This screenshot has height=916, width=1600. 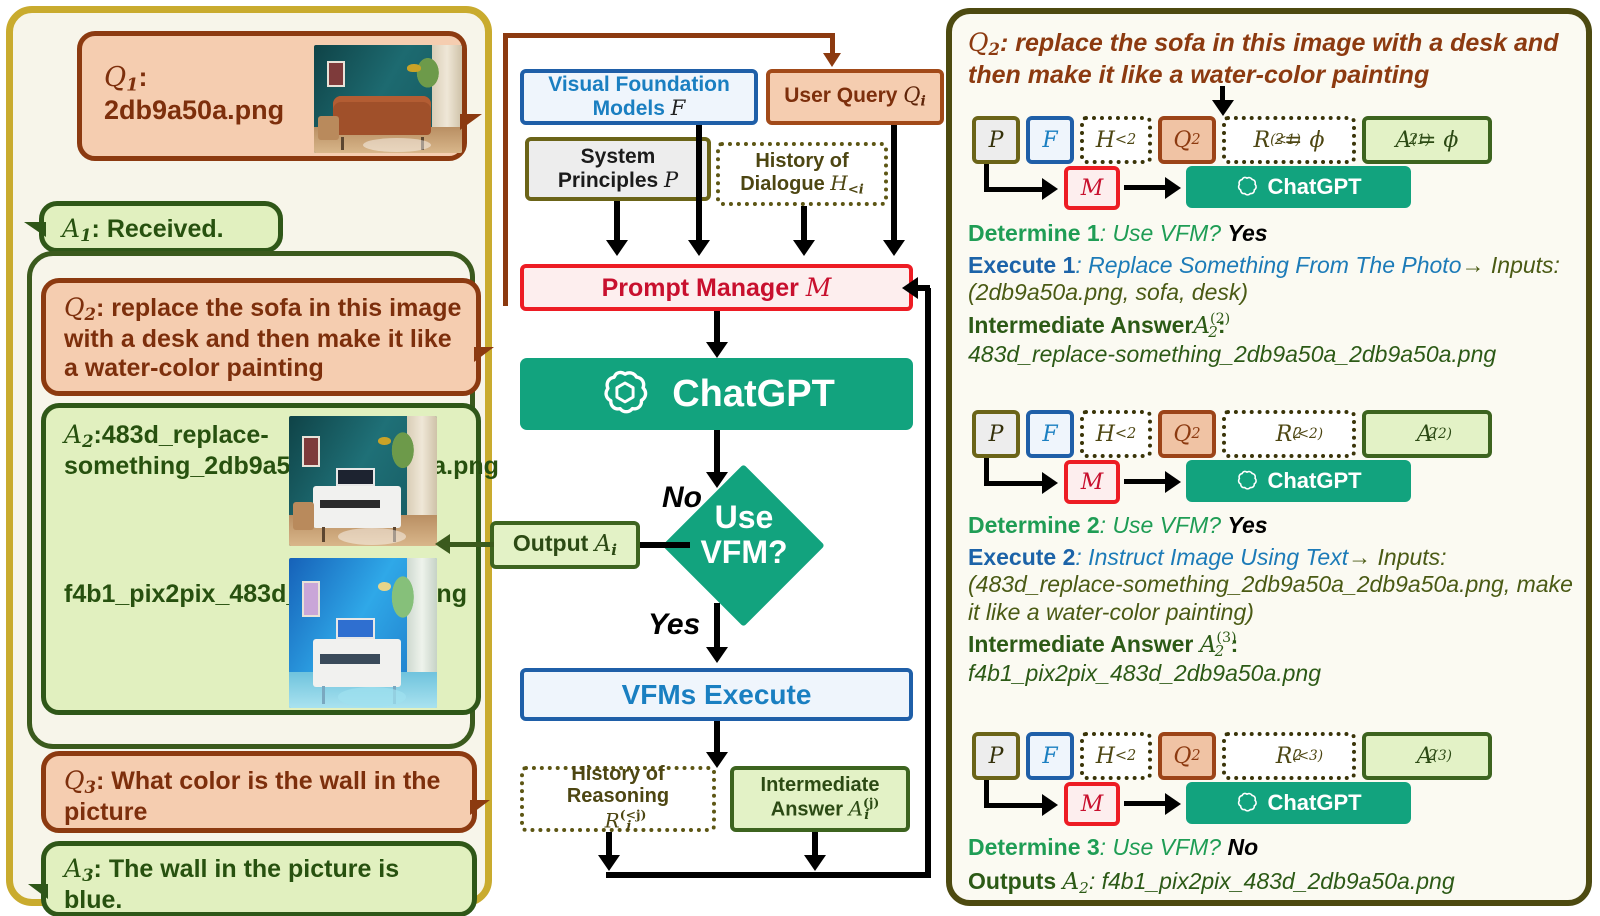 What do you see at coordinates (1276, 234) in the screenshot?
I see `determine-line-1: Determine 1: Use VFM? Yes` at bounding box center [1276, 234].